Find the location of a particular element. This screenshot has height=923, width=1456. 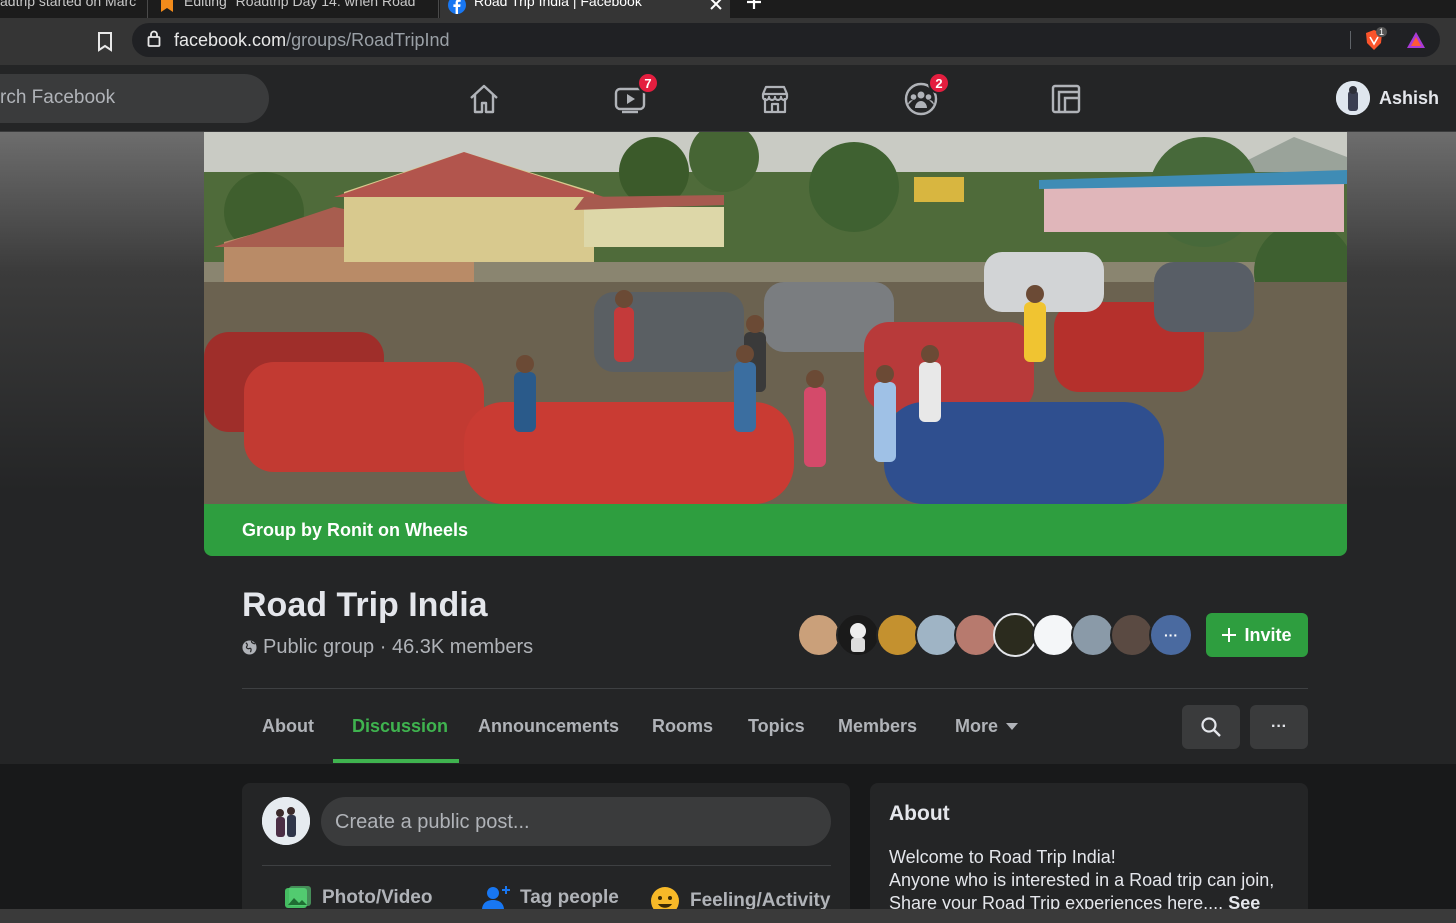

plus-icon is located at coordinates (1229, 635).